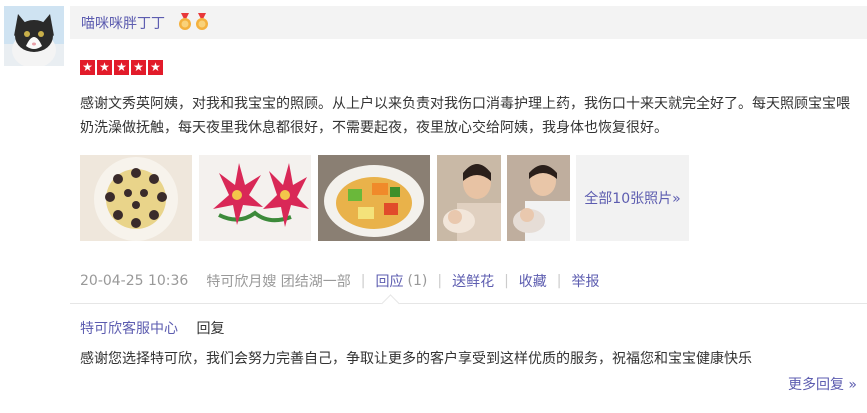  What do you see at coordinates (468, 22) in the screenshot?
I see `review-header: 喵咪咪胖丁丁` at bounding box center [468, 22].